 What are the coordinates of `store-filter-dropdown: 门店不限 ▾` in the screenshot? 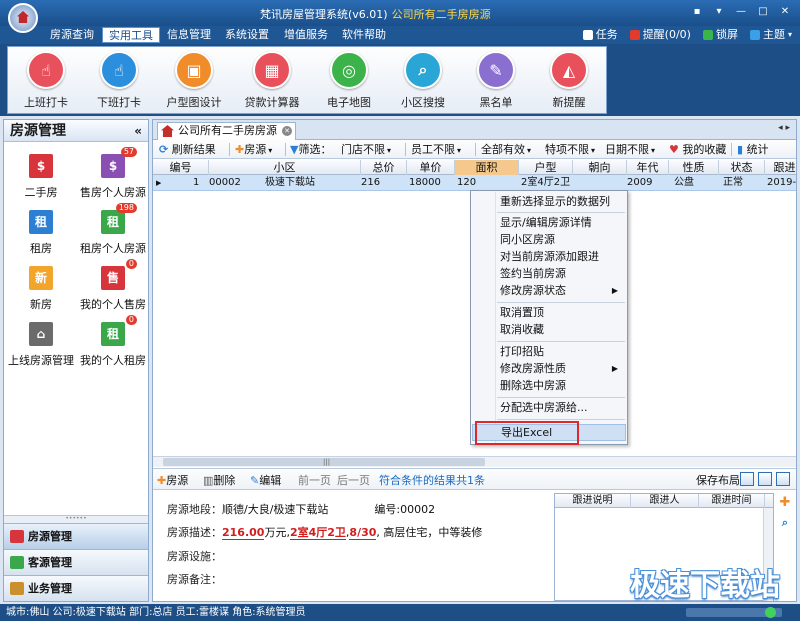 It's located at (366, 149).